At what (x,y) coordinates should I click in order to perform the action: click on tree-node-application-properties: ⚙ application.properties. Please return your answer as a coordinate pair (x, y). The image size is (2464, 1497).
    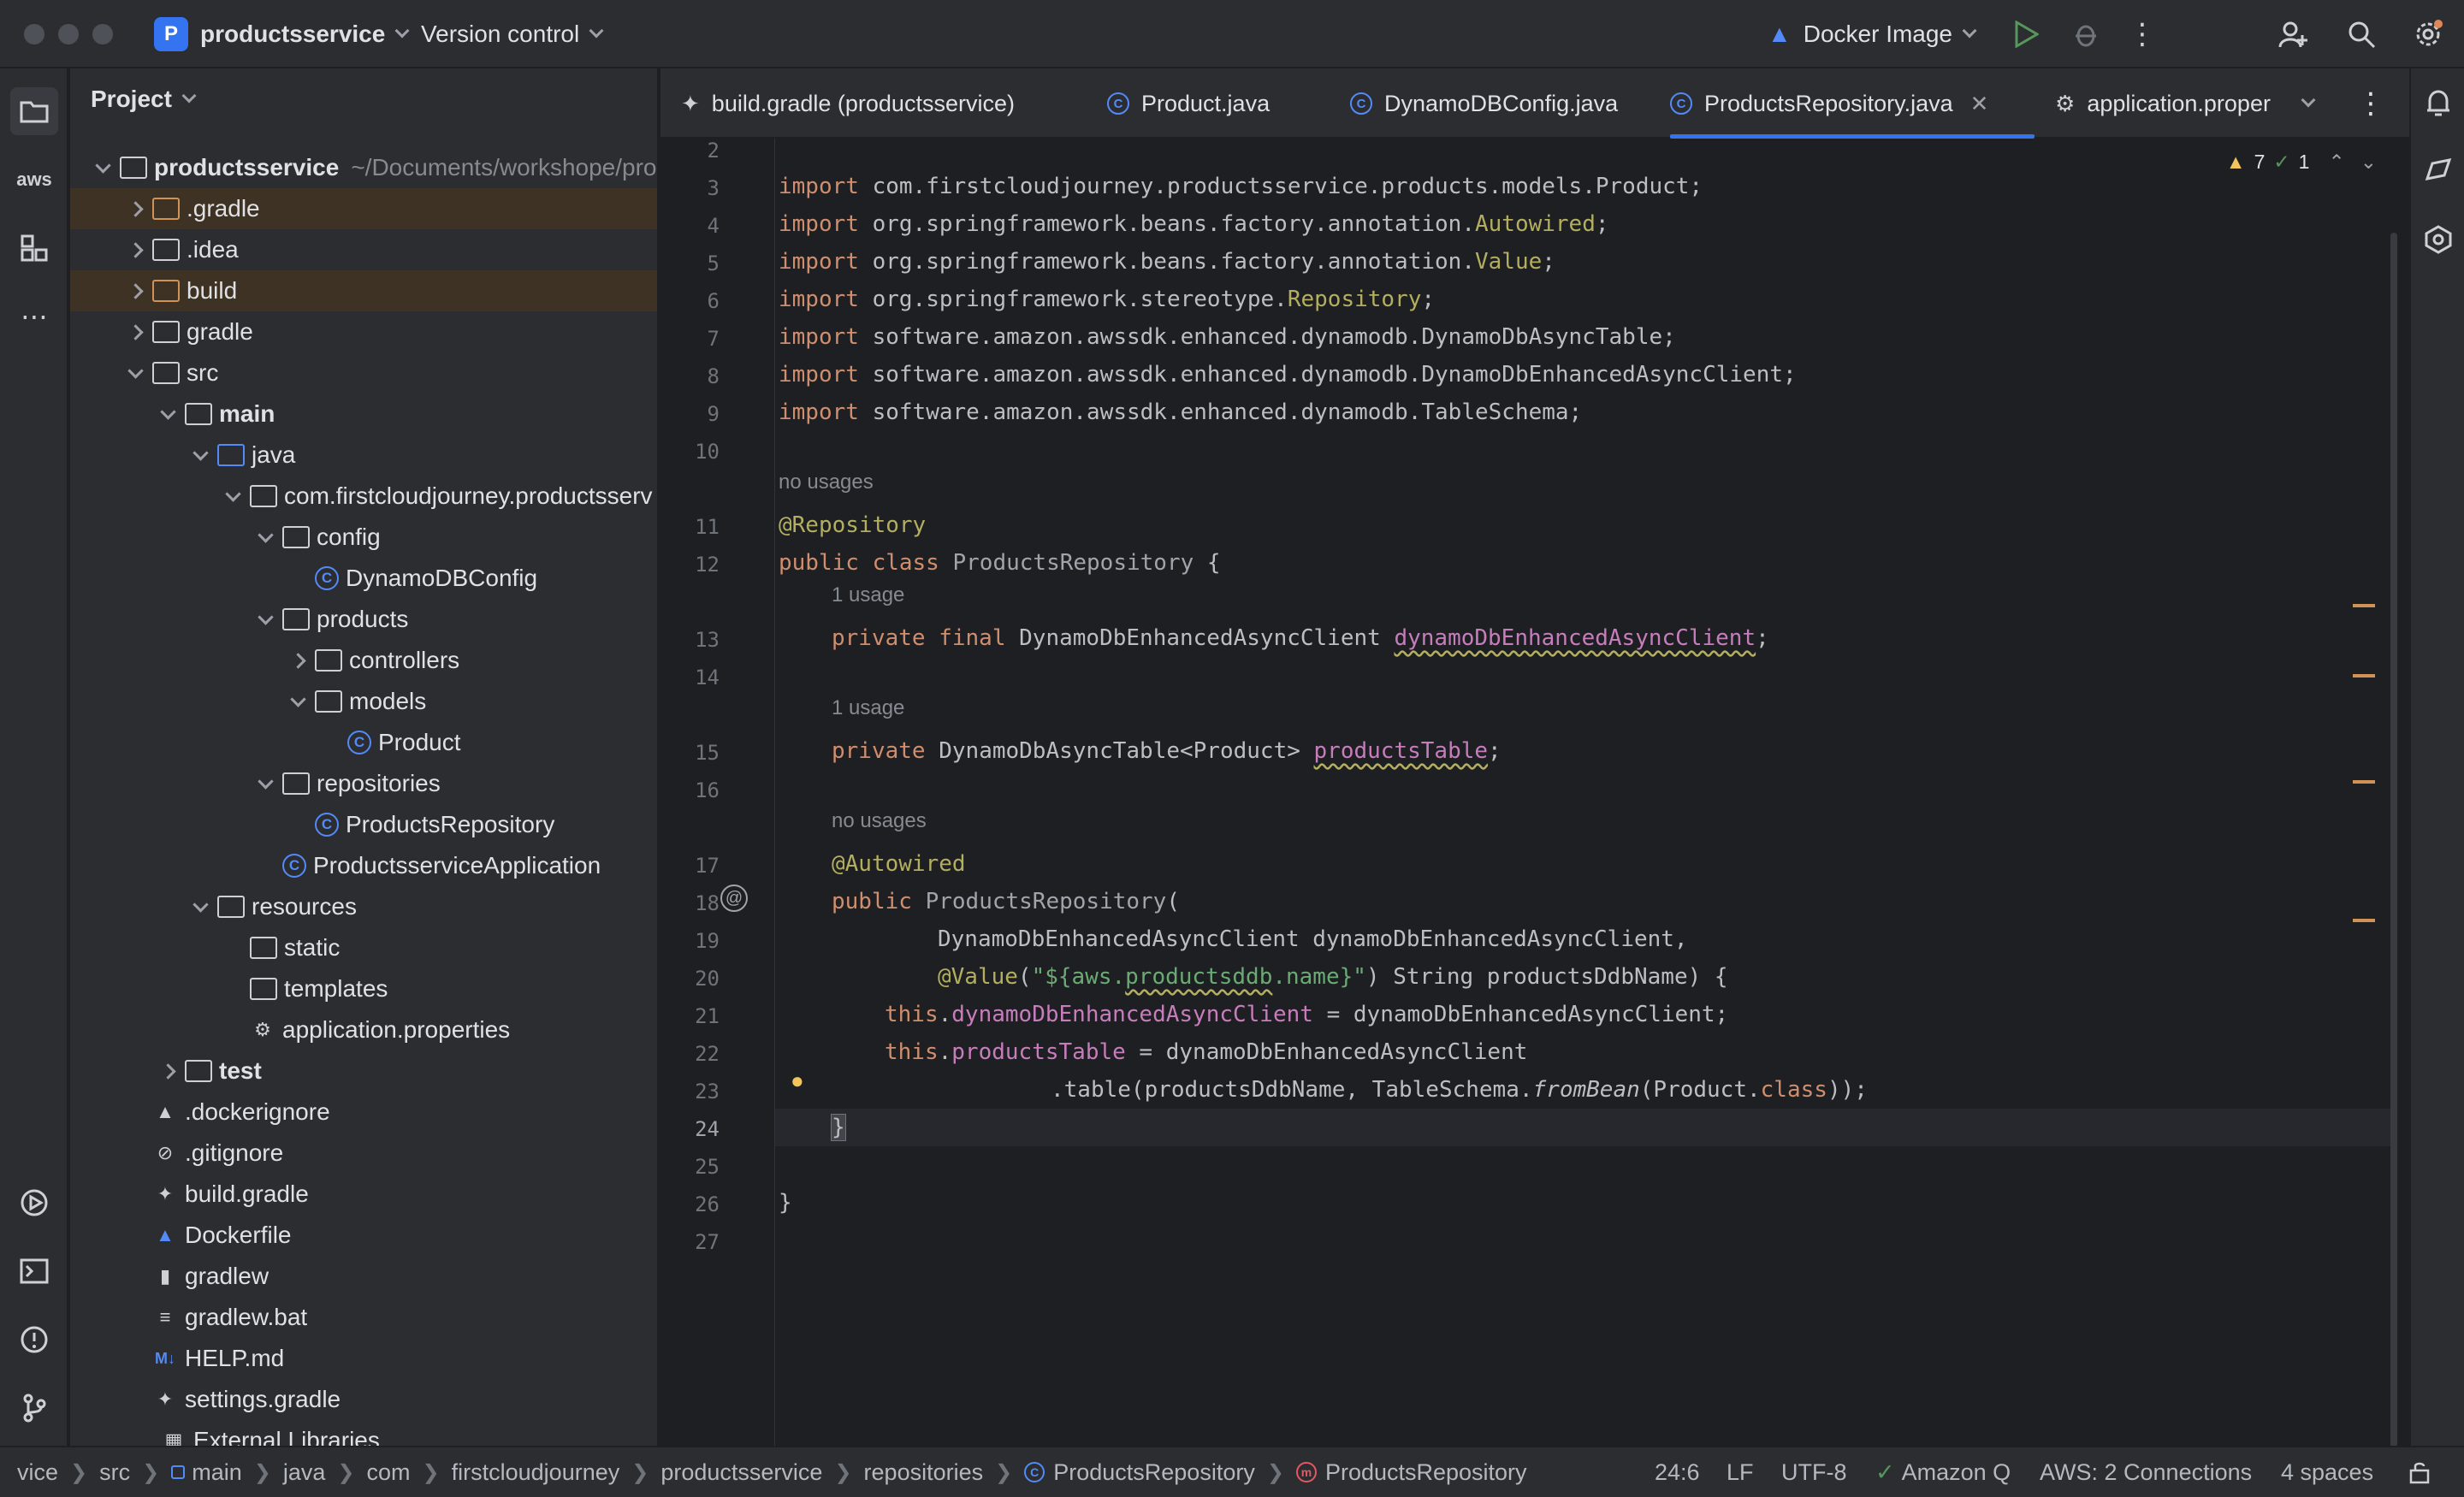
    Looking at the image, I should click on (363, 1029).